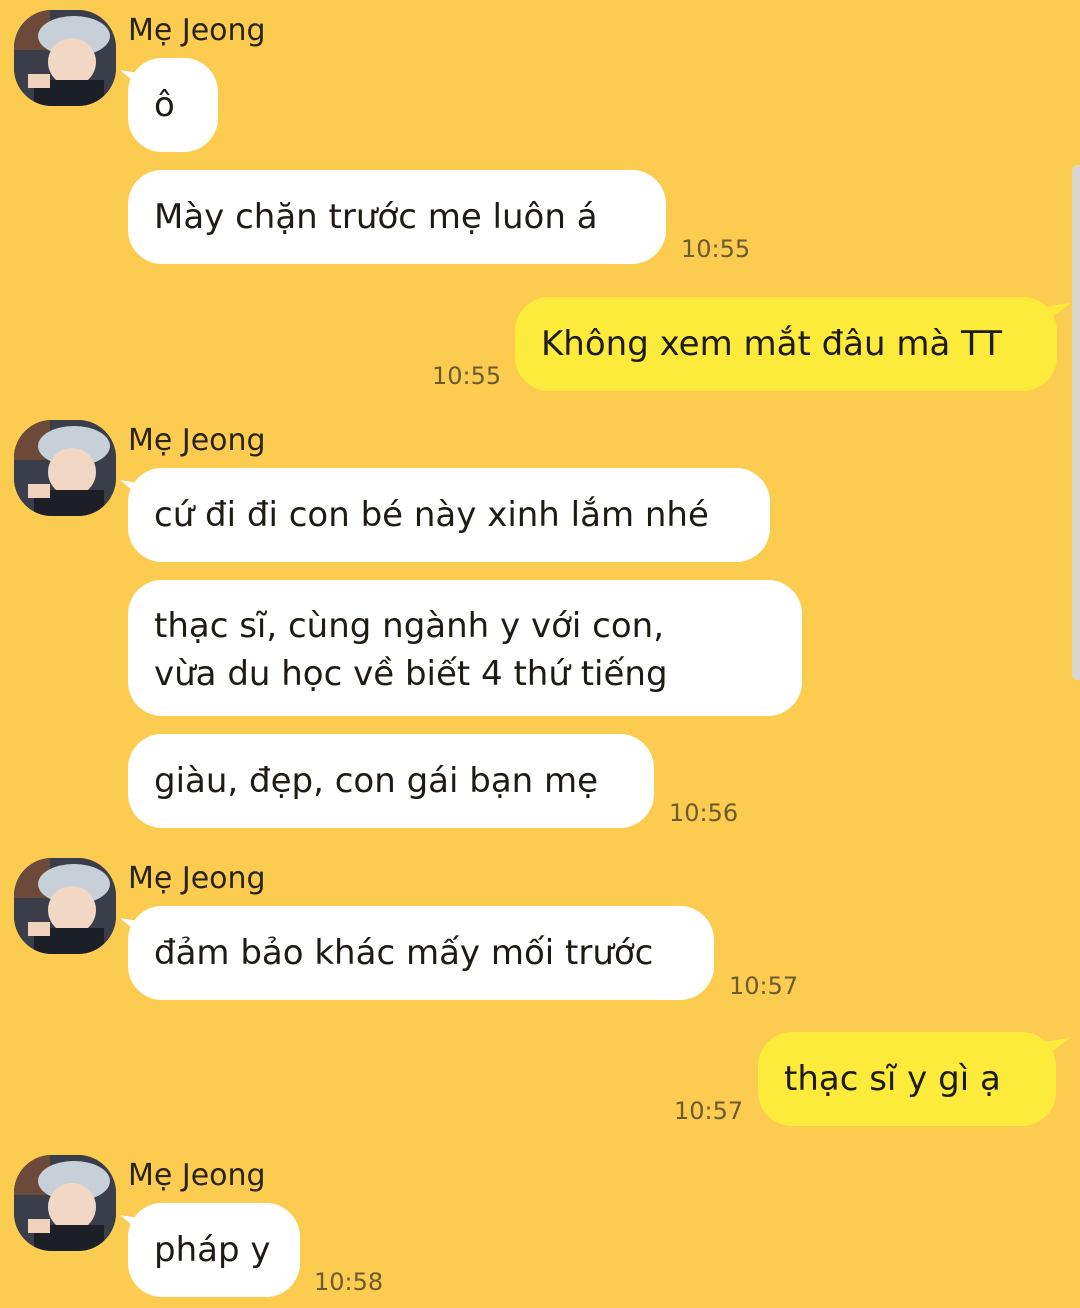 The height and width of the screenshot is (1308, 1080). I want to click on scrollbar, so click(1076, 422).